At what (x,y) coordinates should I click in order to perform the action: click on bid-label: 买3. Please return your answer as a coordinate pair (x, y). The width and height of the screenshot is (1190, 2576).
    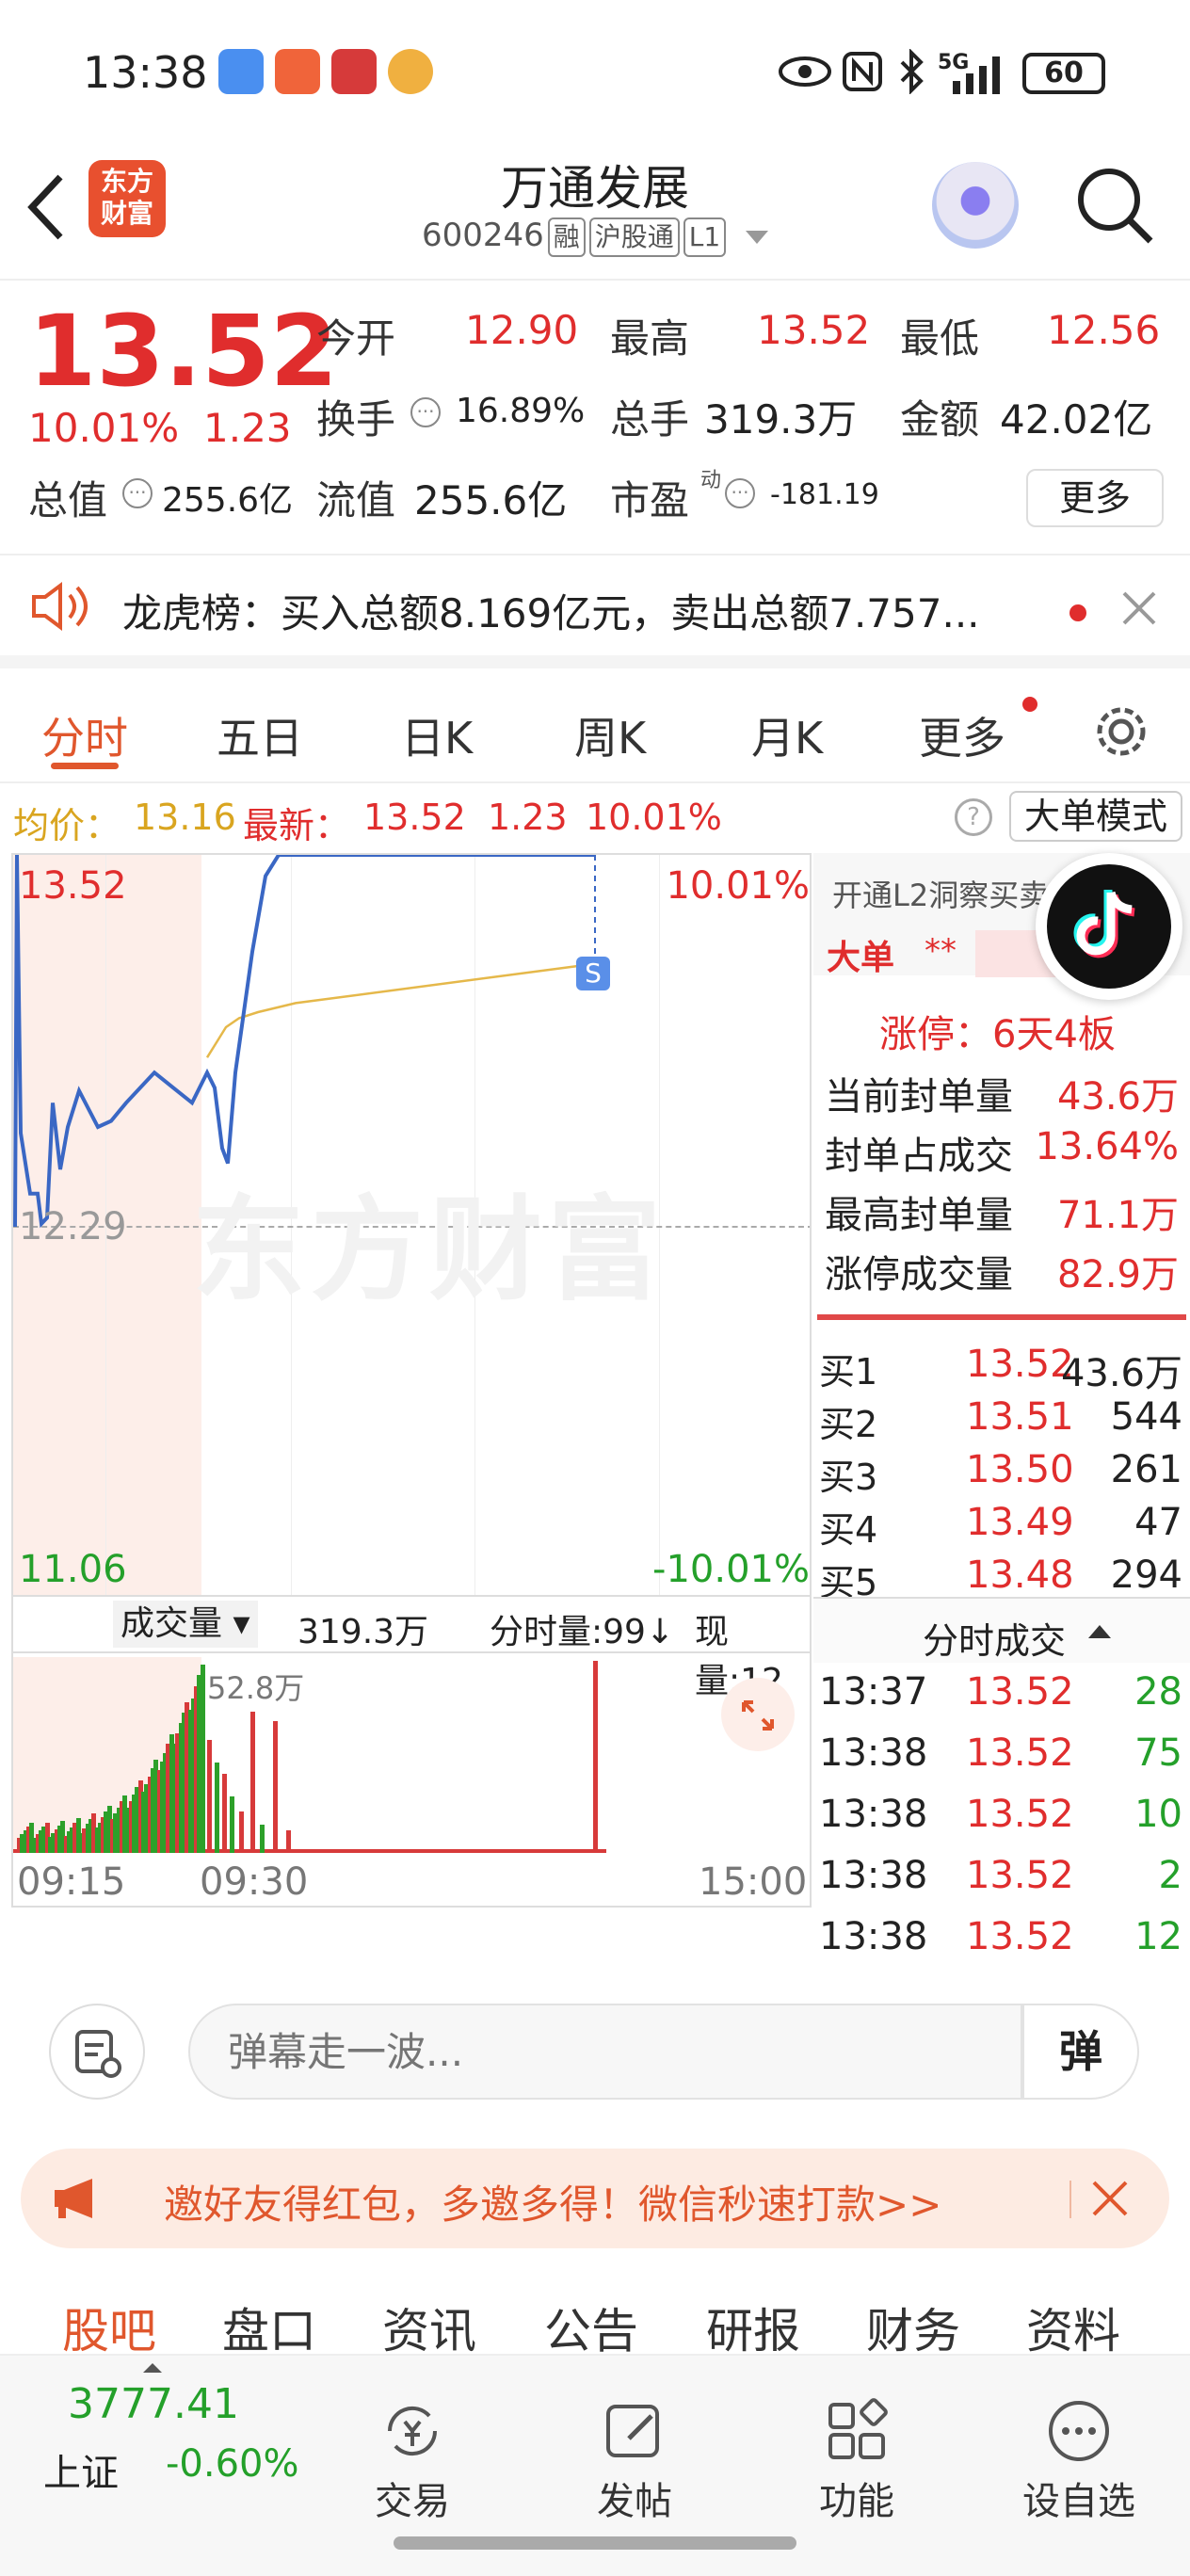
    Looking at the image, I should click on (849, 1477).